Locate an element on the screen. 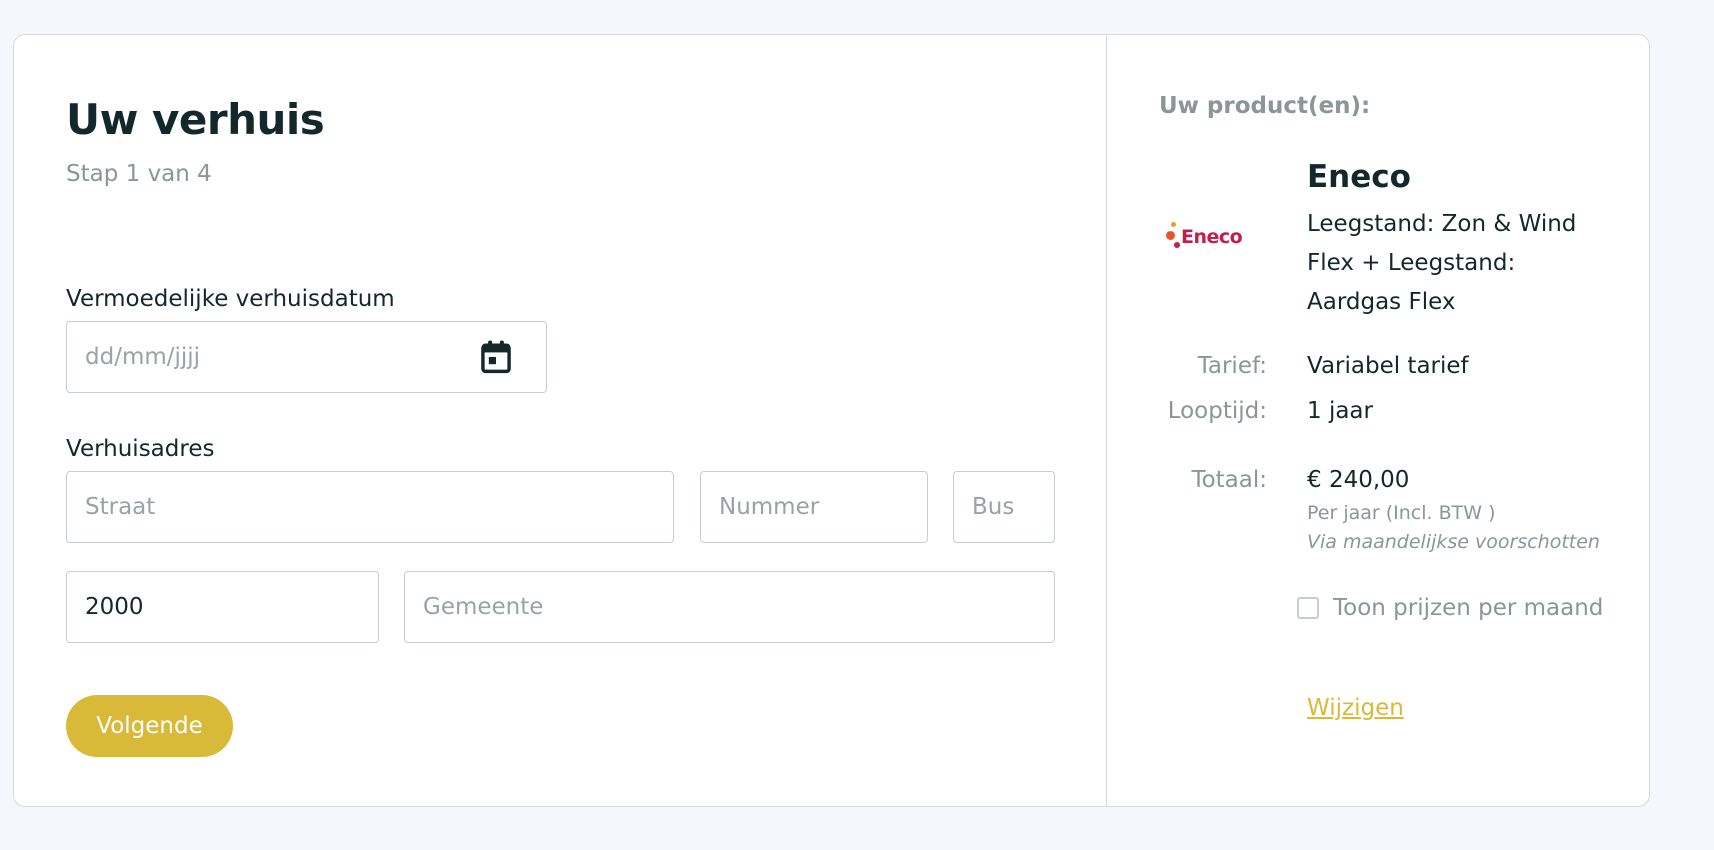 This screenshot has height=850, width=1714. house-number-field is located at coordinates (814, 507).